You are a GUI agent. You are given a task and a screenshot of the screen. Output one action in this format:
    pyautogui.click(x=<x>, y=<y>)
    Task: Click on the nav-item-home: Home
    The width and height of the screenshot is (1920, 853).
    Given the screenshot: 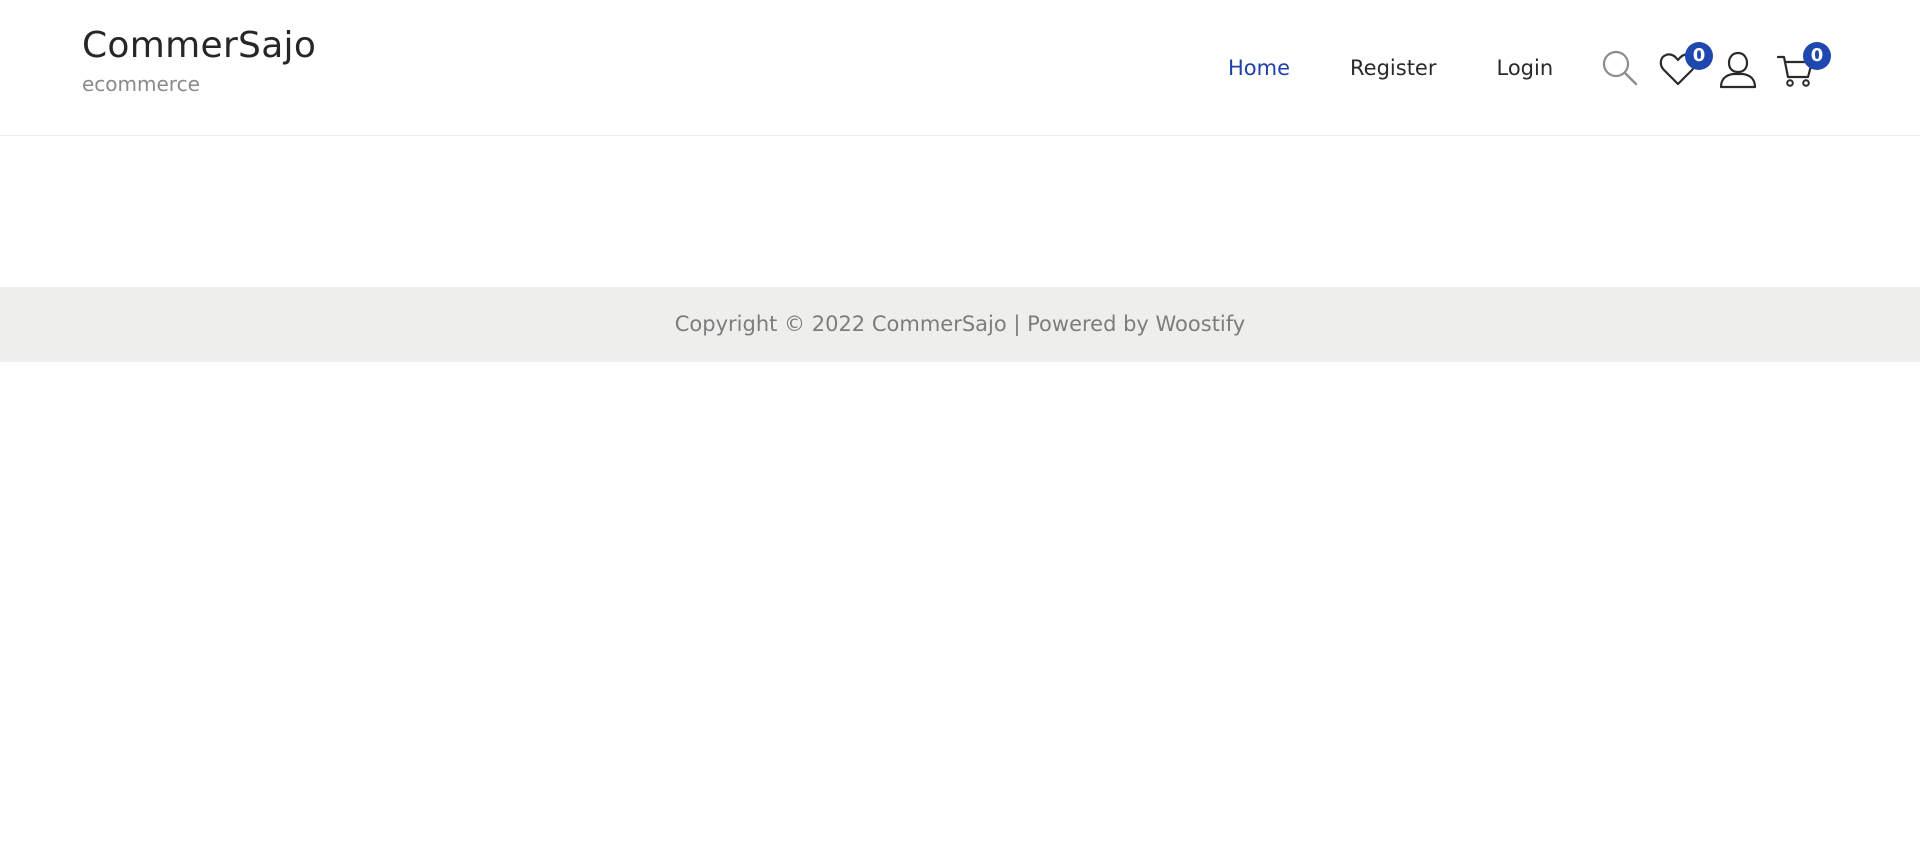 What is the action you would take?
    pyautogui.click(x=1259, y=68)
    